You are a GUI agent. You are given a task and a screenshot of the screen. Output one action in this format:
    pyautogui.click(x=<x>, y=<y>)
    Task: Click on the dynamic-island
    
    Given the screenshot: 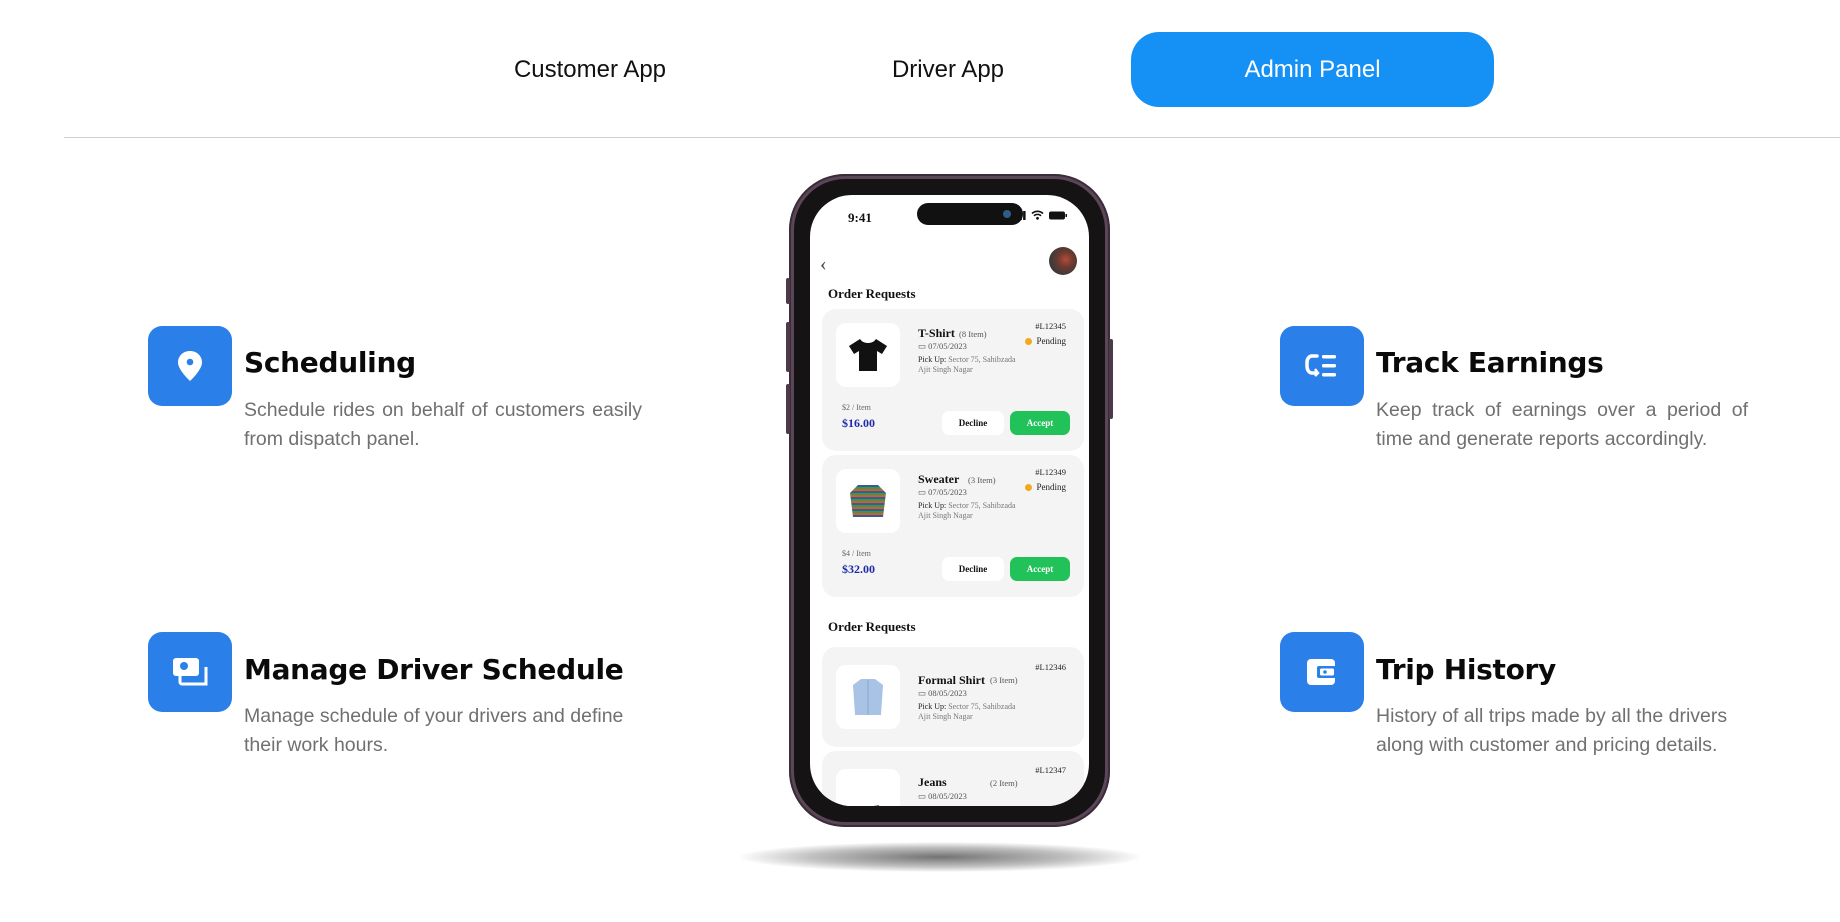 What is the action you would take?
    pyautogui.click(x=970, y=214)
    